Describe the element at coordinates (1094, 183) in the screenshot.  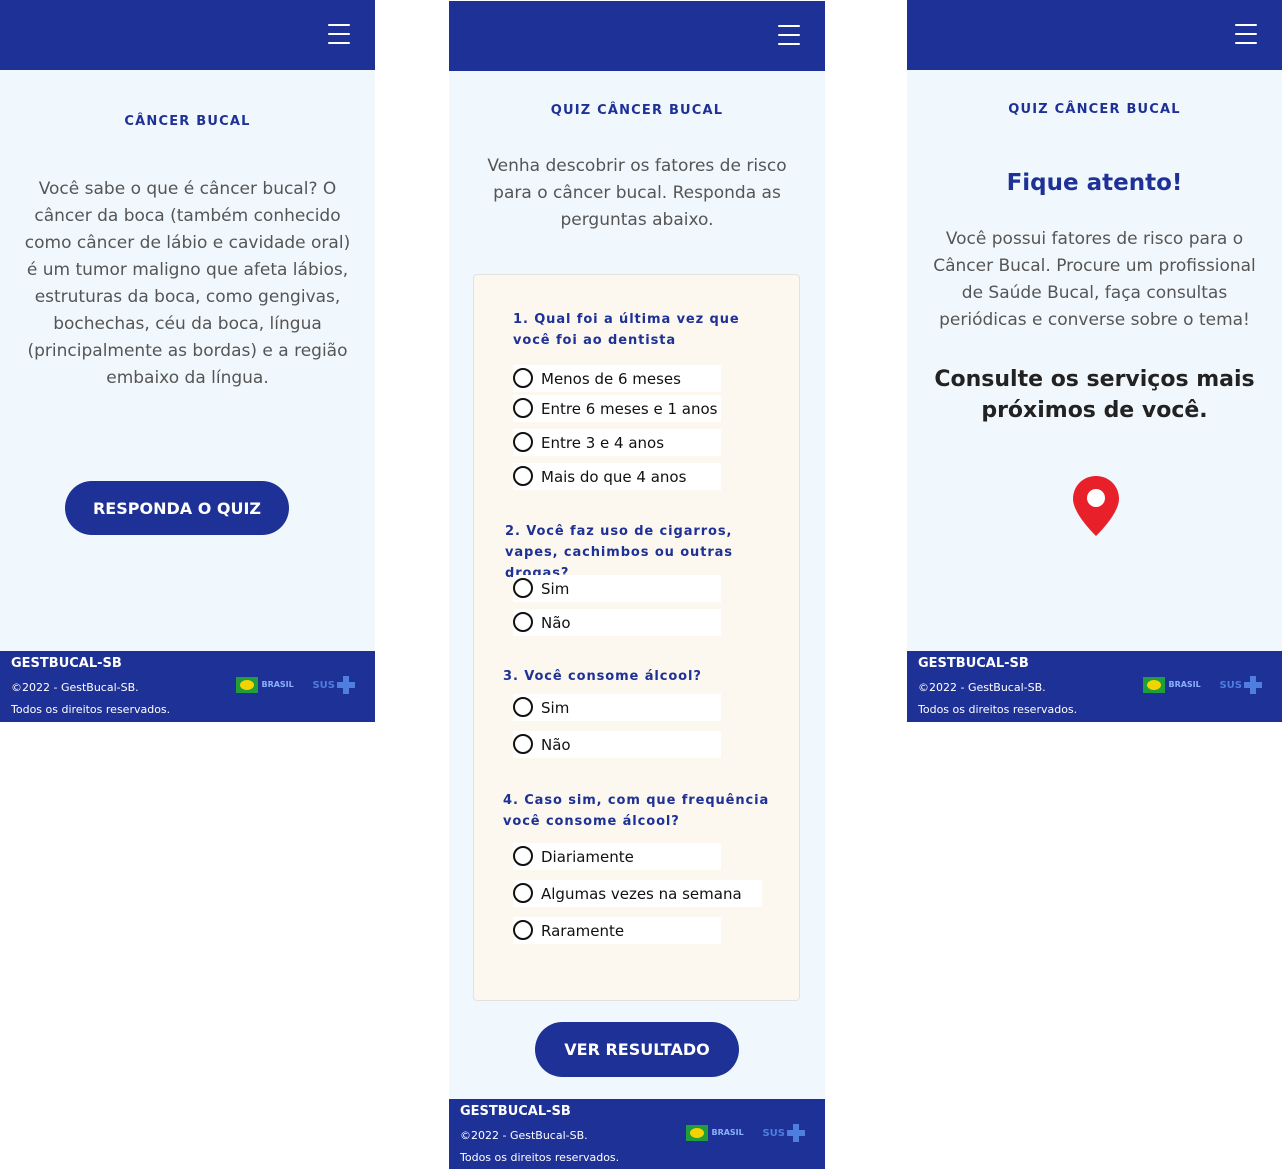
I see `result-headline: Fique atento!` at that location.